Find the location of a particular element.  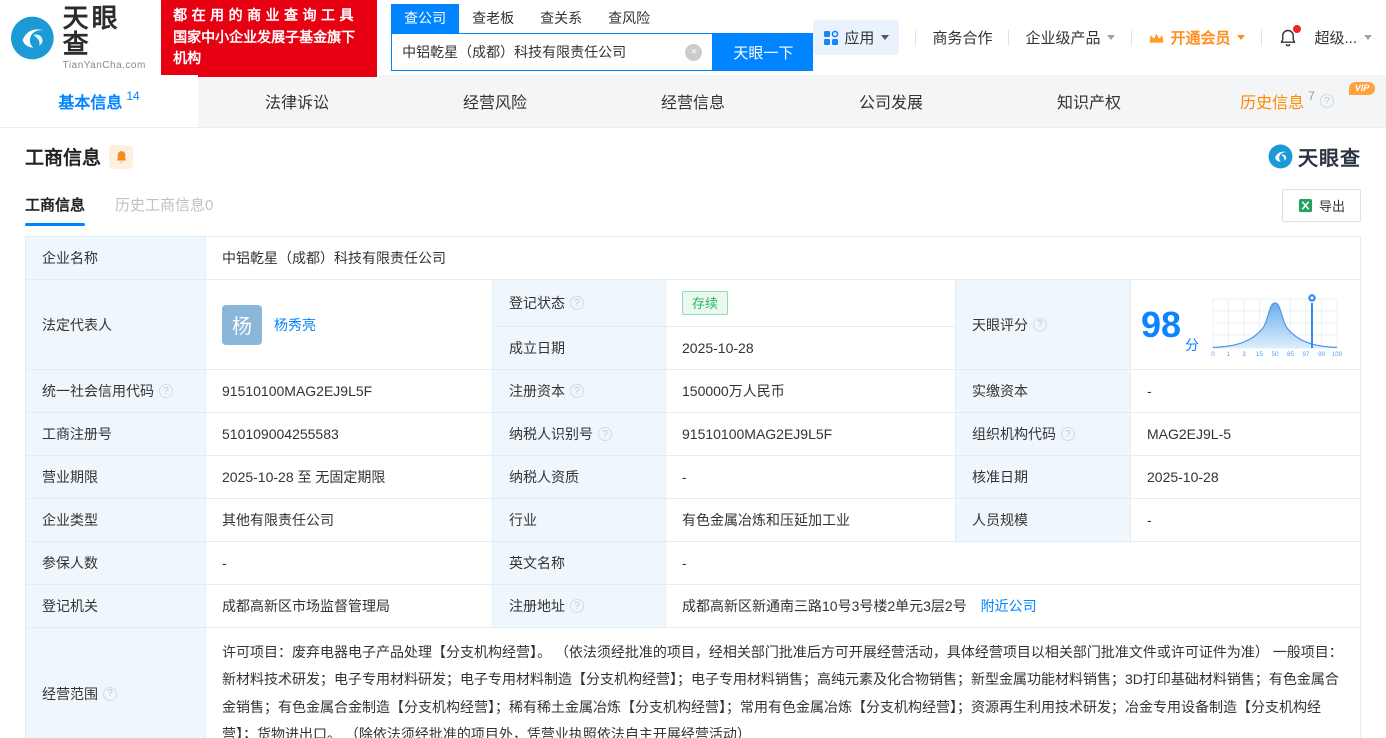

search-tabs: 查公司 查老板 查关系 查风险 is located at coordinates (602, 19).